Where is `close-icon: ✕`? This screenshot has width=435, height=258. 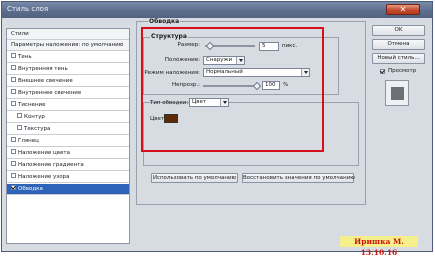 close-icon: ✕ is located at coordinates (403, 9).